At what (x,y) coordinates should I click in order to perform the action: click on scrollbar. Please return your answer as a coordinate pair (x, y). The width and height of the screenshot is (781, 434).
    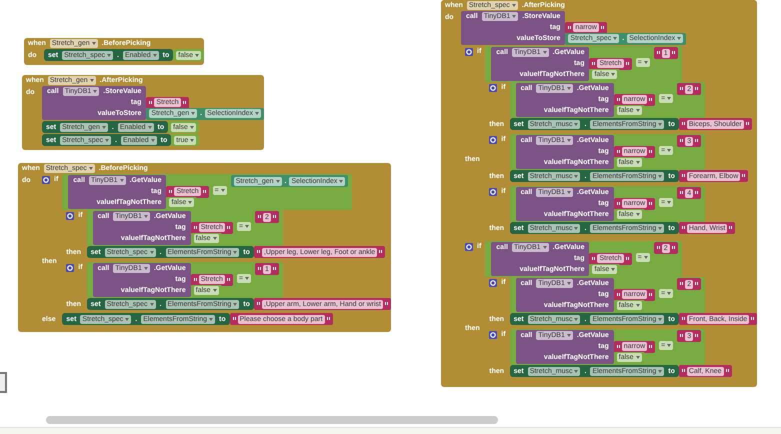
    Looking at the image, I should click on (272, 420).